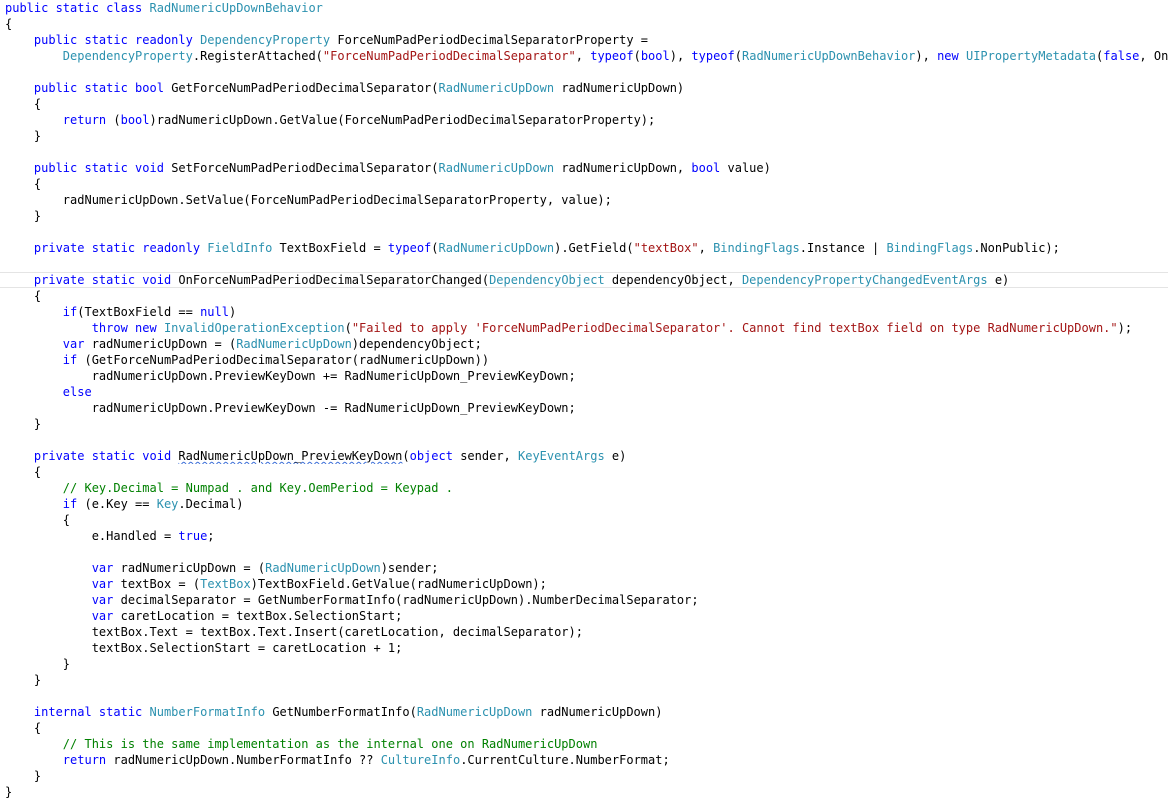 The image size is (1168, 807). Describe the element at coordinates (1125, 328) in the screenshot. I see `text-token: );` at that location.